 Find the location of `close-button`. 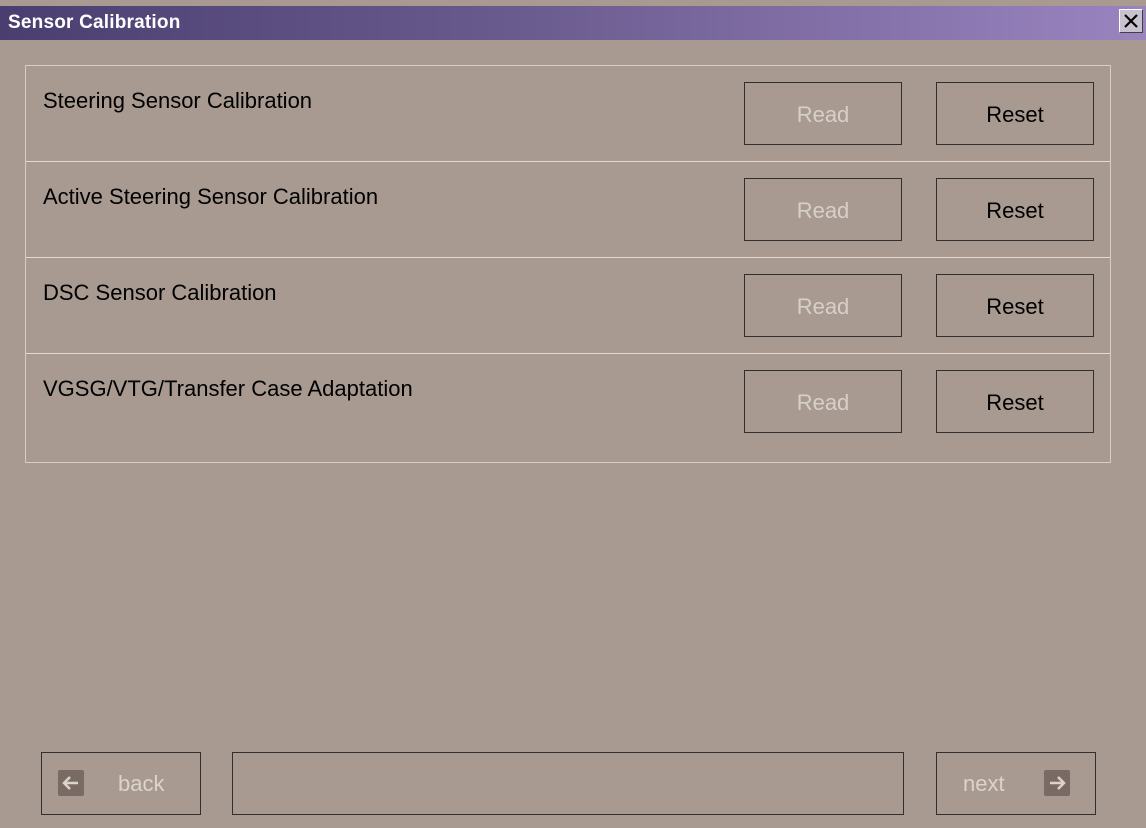

close-button is located at coordinates (1131, 21).